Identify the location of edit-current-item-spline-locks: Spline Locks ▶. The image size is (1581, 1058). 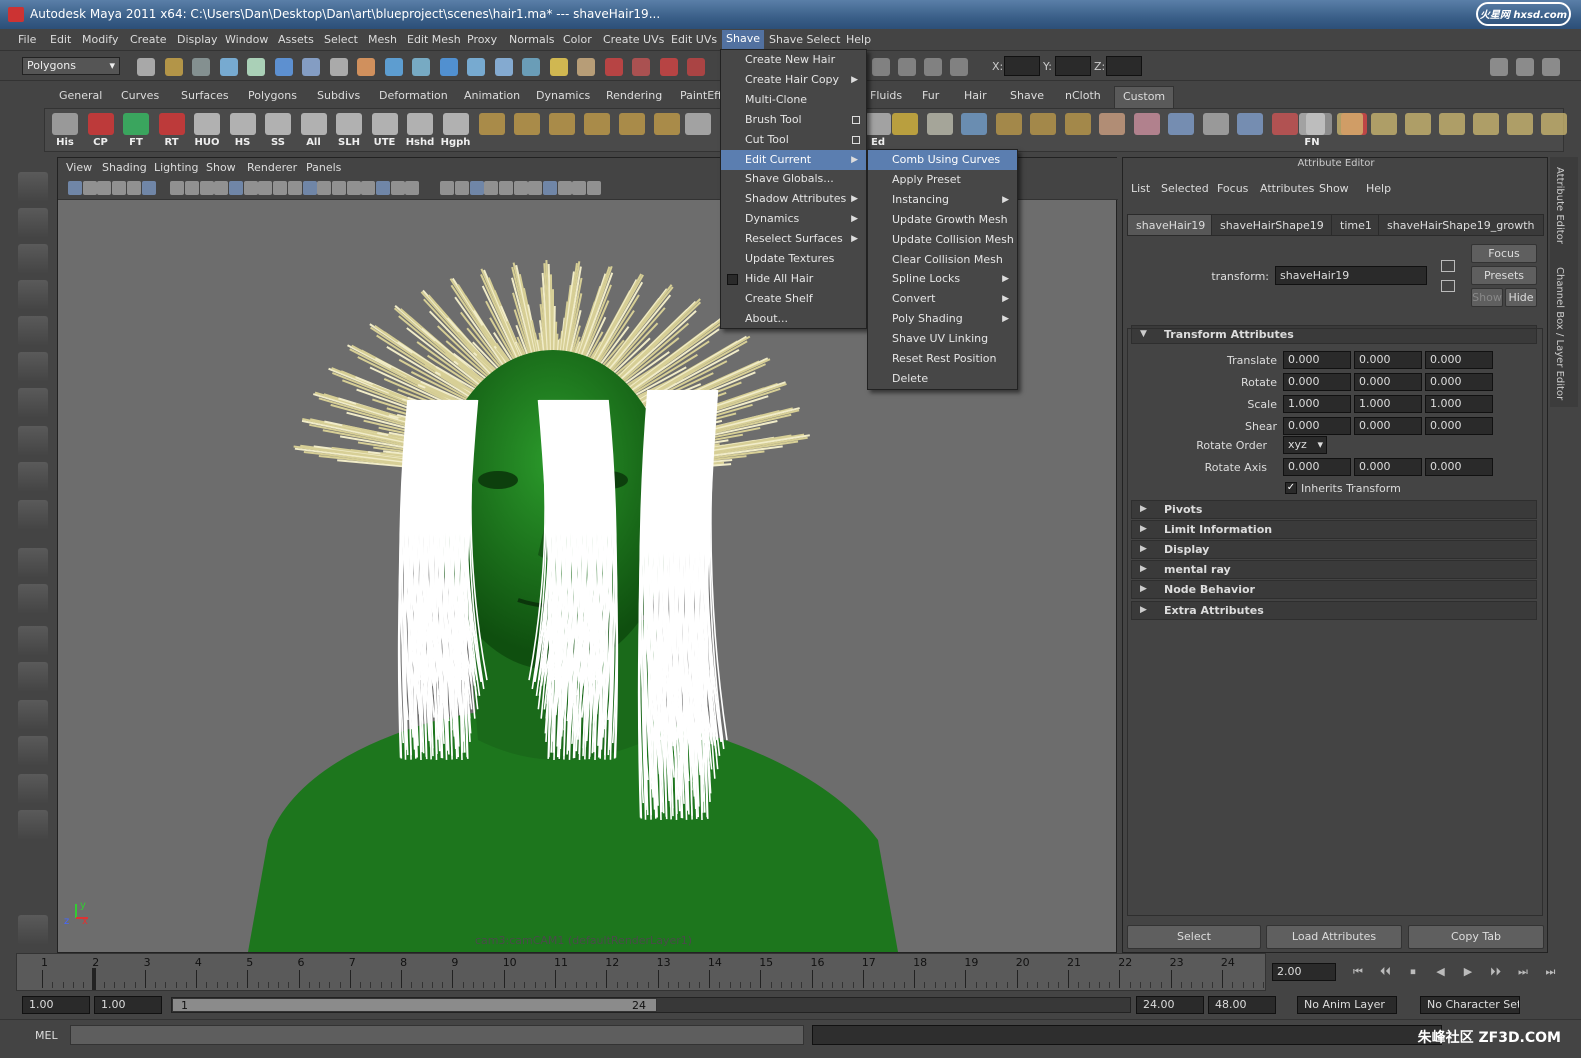
(942, 279).